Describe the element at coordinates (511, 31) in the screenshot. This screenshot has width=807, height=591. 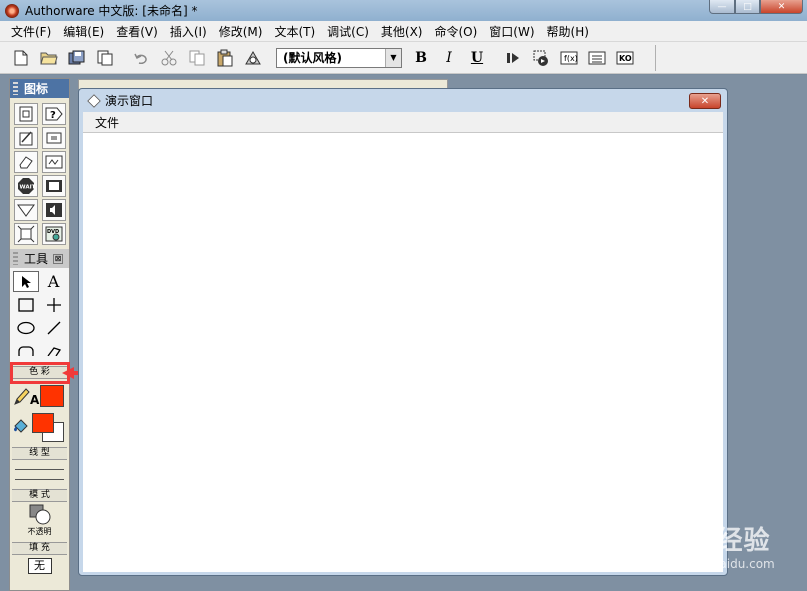
I see `menu-window: 窗口(W)` at that location.